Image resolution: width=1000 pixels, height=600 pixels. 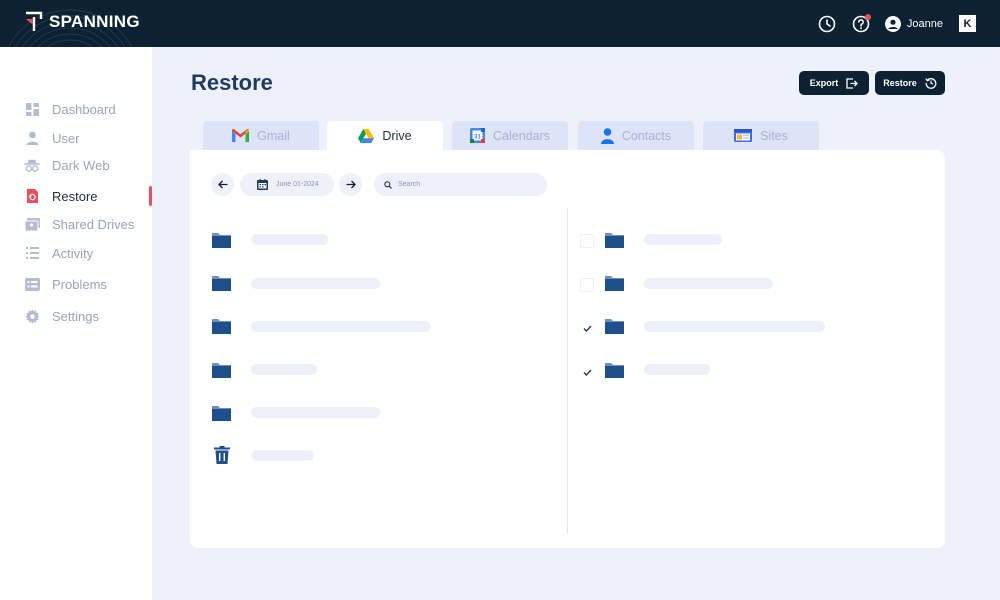 I want to click on sidebar-item-user: User, so click(x=88, y=138).